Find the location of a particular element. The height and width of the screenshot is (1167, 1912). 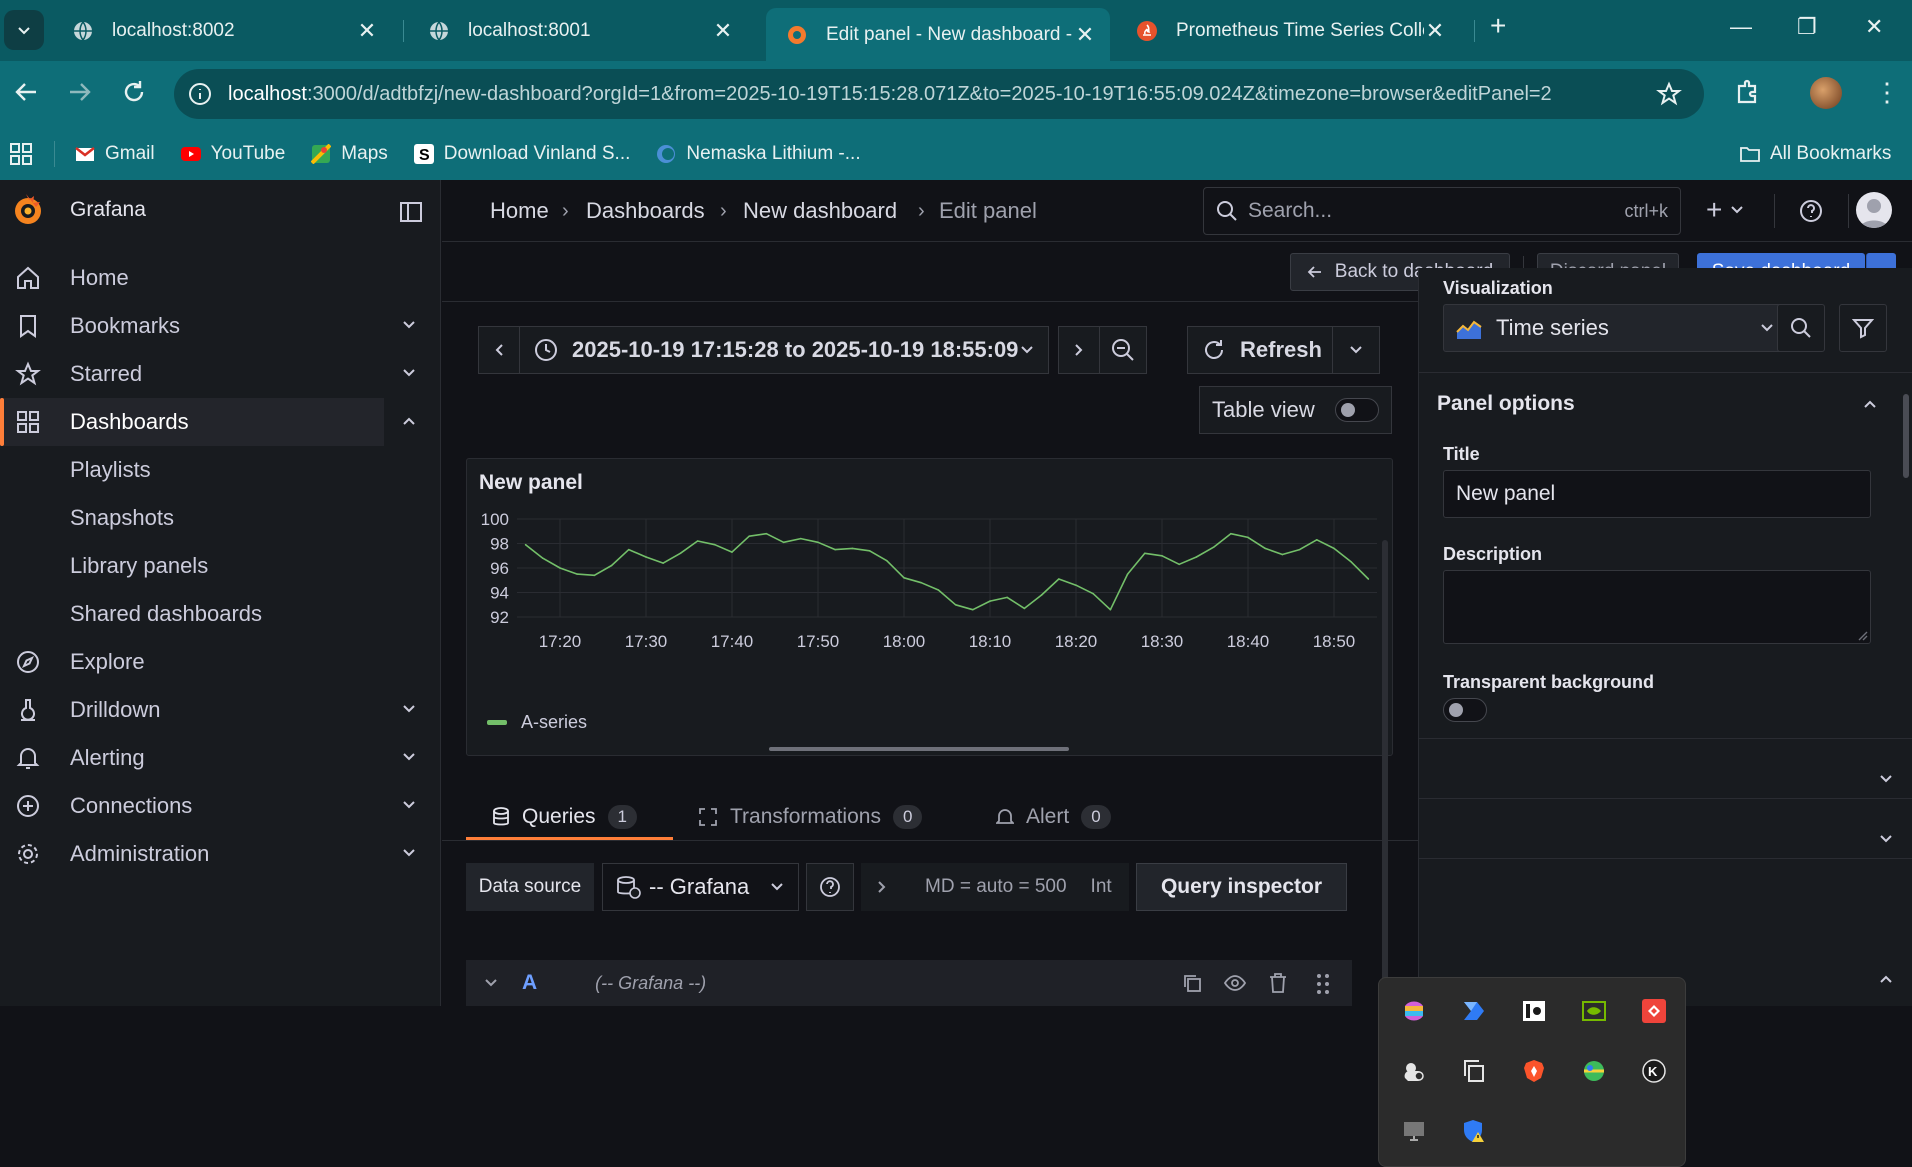

sync-icon: K is located at coordinates (1654, 1071).